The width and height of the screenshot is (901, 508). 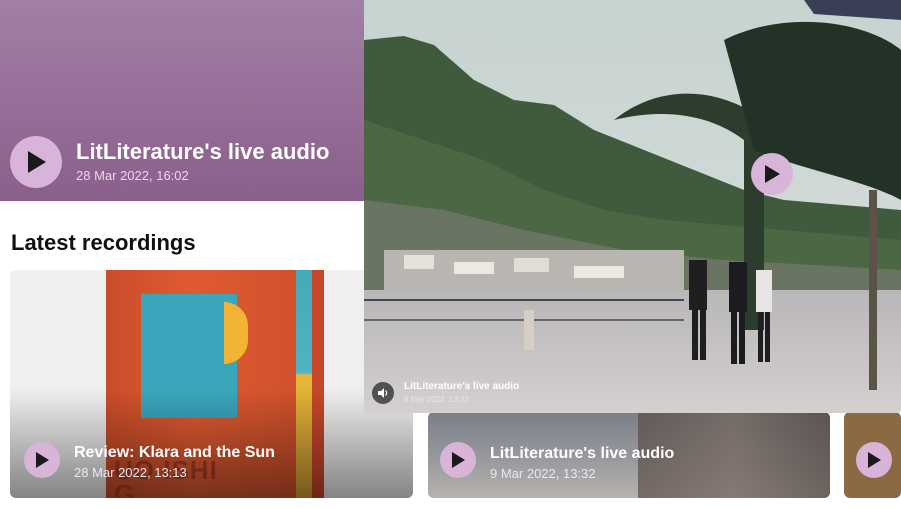 I want to click on recording-date: 28 Mar 2022, 13:13, so click(x=130, y=472).